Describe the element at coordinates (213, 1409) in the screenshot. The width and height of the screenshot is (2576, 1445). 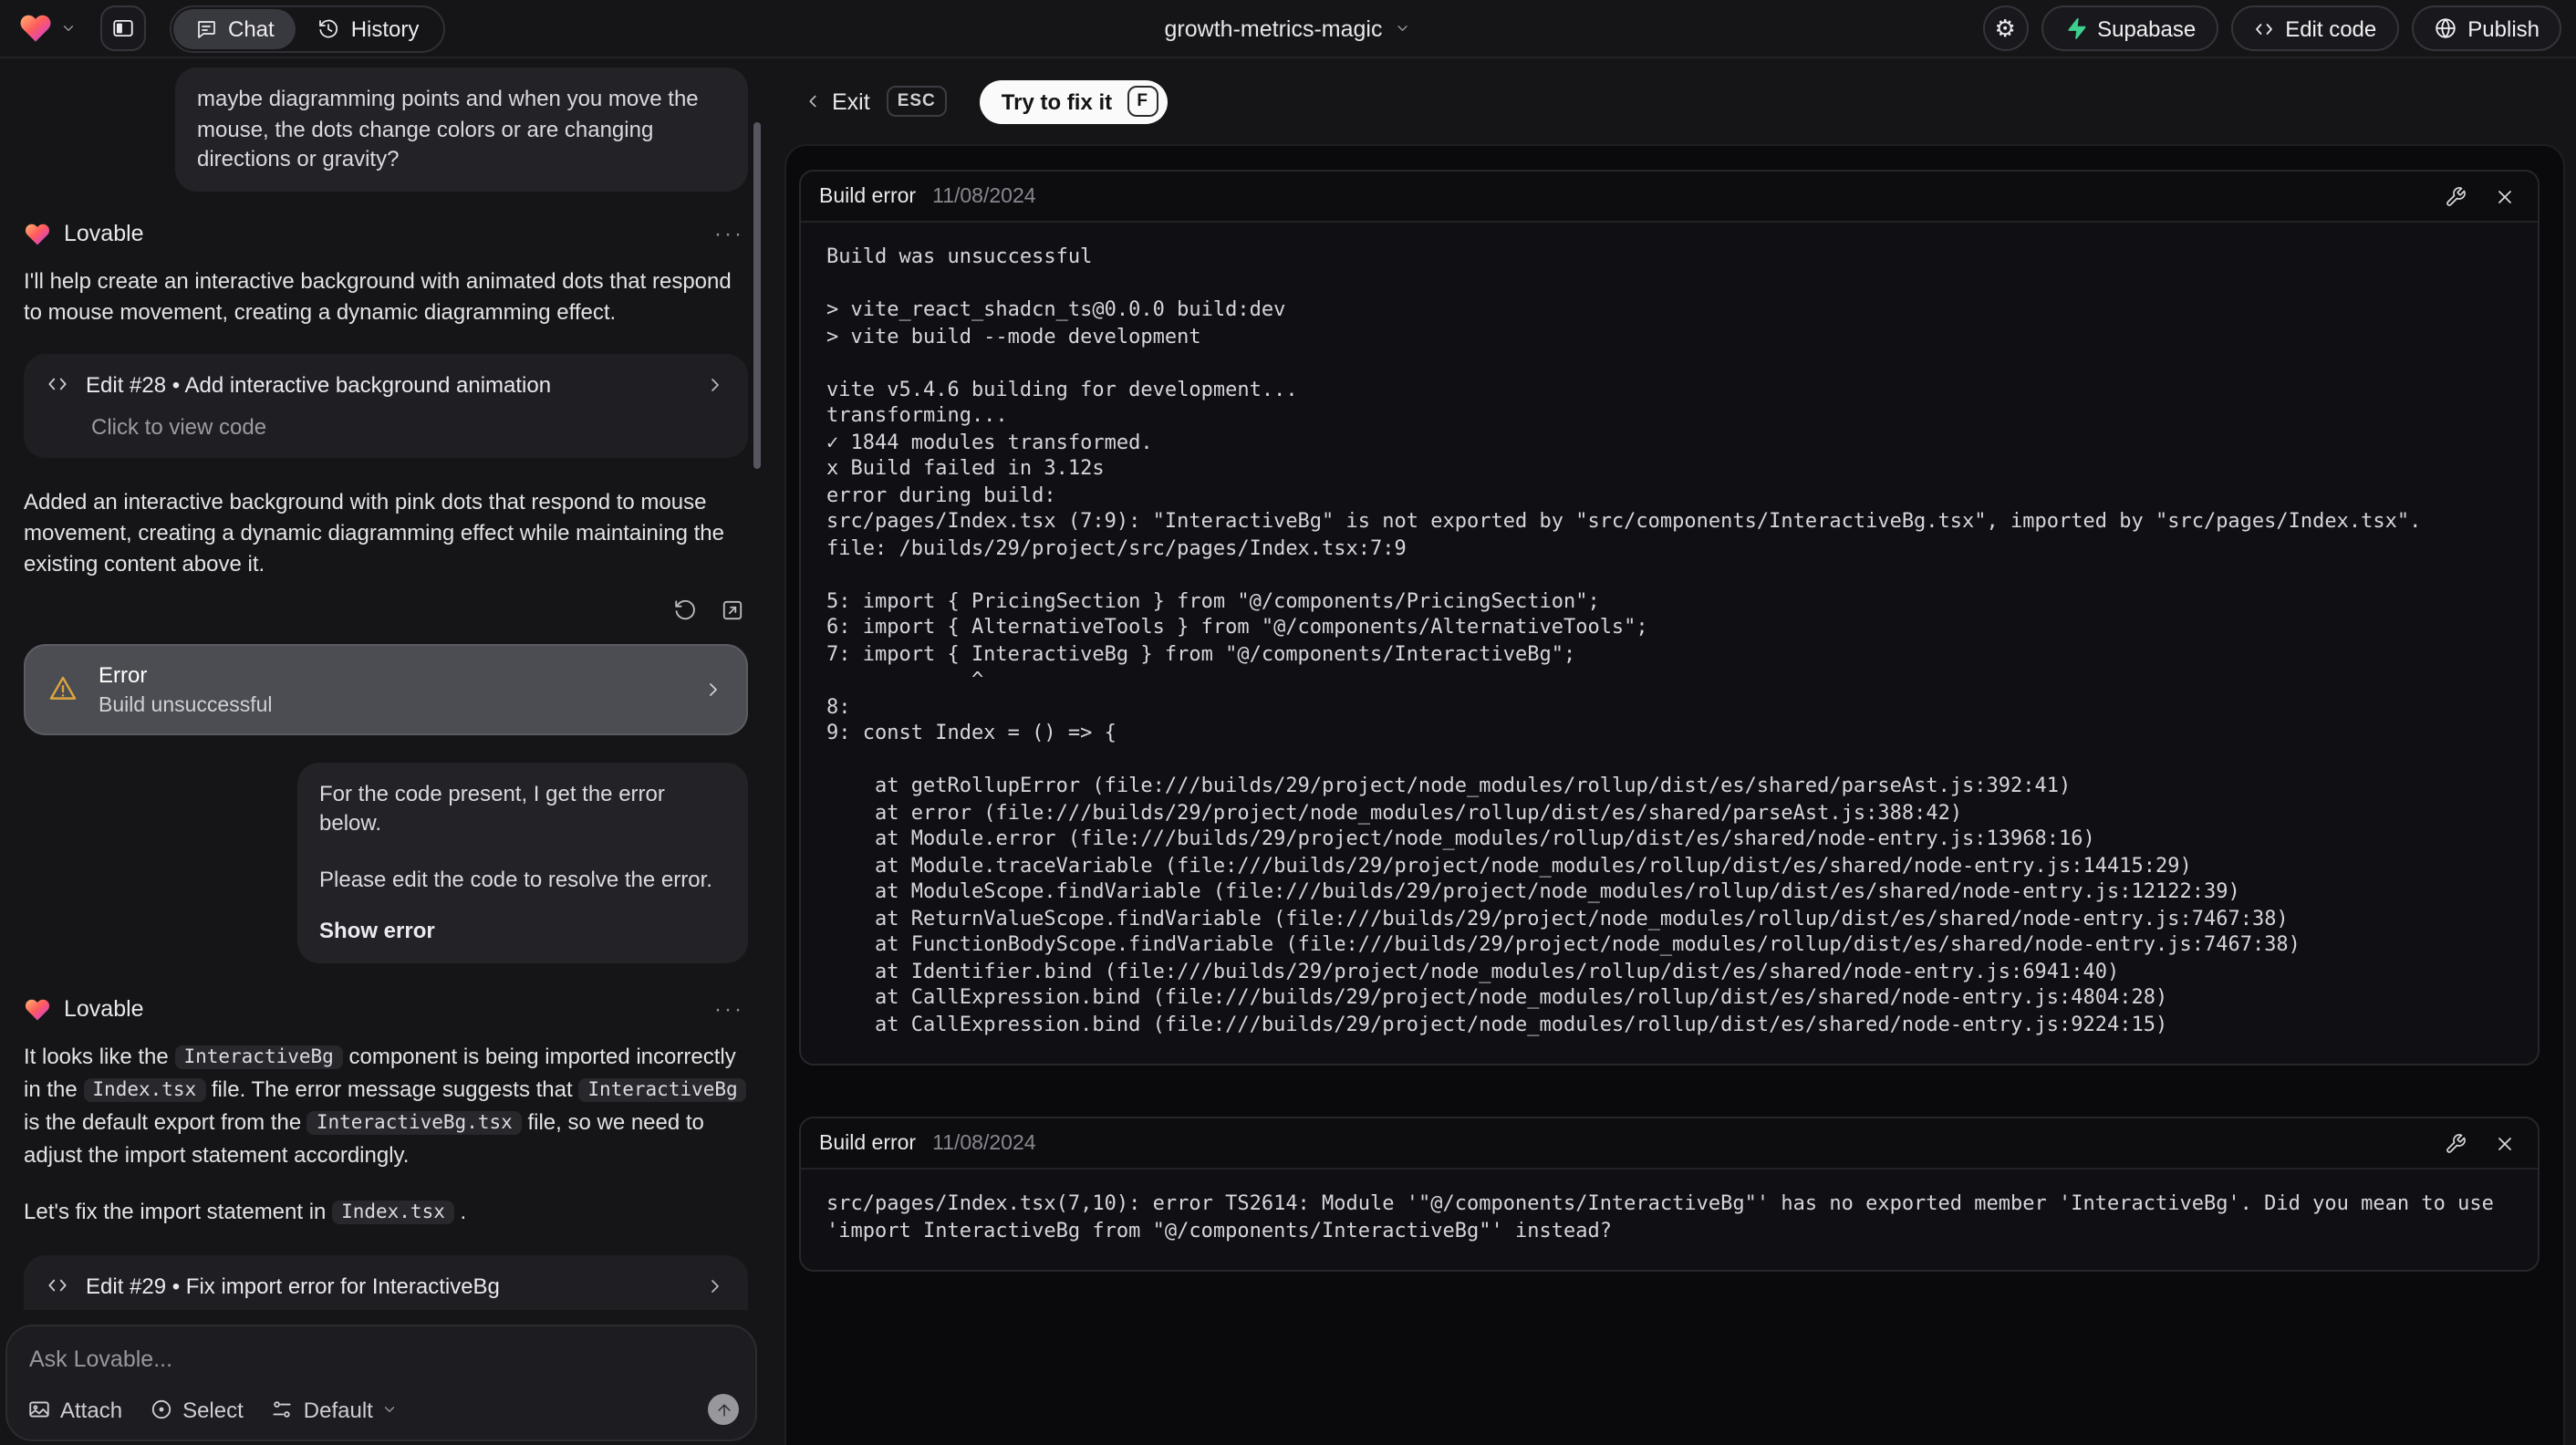
I see `select-label: Select` at that location.